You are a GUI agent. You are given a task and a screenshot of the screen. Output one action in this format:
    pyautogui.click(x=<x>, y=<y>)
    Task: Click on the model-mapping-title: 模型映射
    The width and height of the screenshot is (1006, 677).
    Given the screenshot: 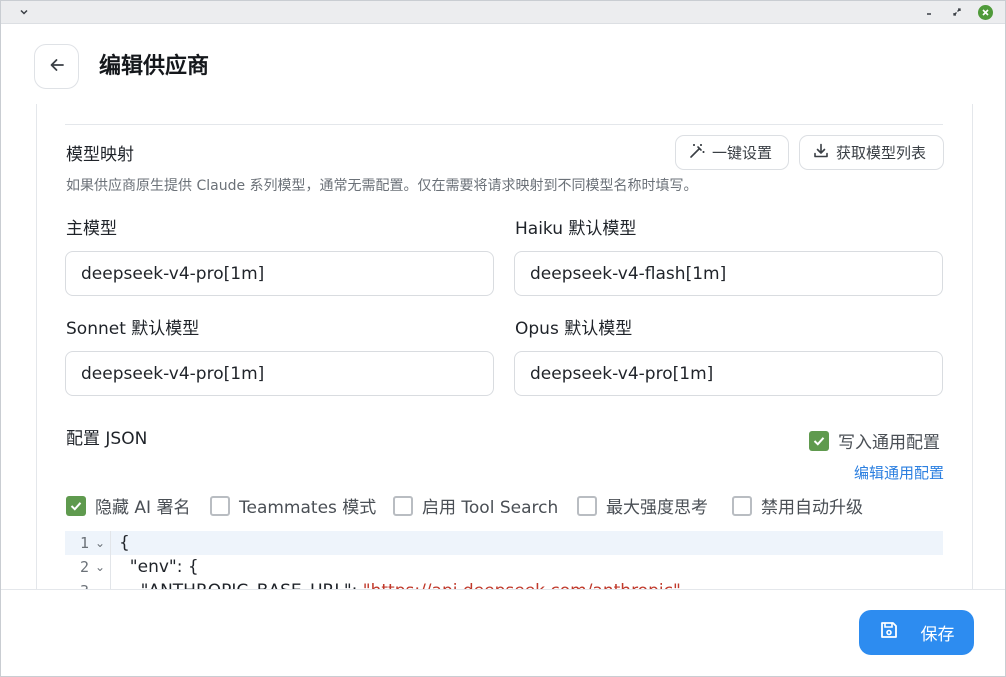 What is the action you would take?
    pyautogui.click(x=100, y=155)
    